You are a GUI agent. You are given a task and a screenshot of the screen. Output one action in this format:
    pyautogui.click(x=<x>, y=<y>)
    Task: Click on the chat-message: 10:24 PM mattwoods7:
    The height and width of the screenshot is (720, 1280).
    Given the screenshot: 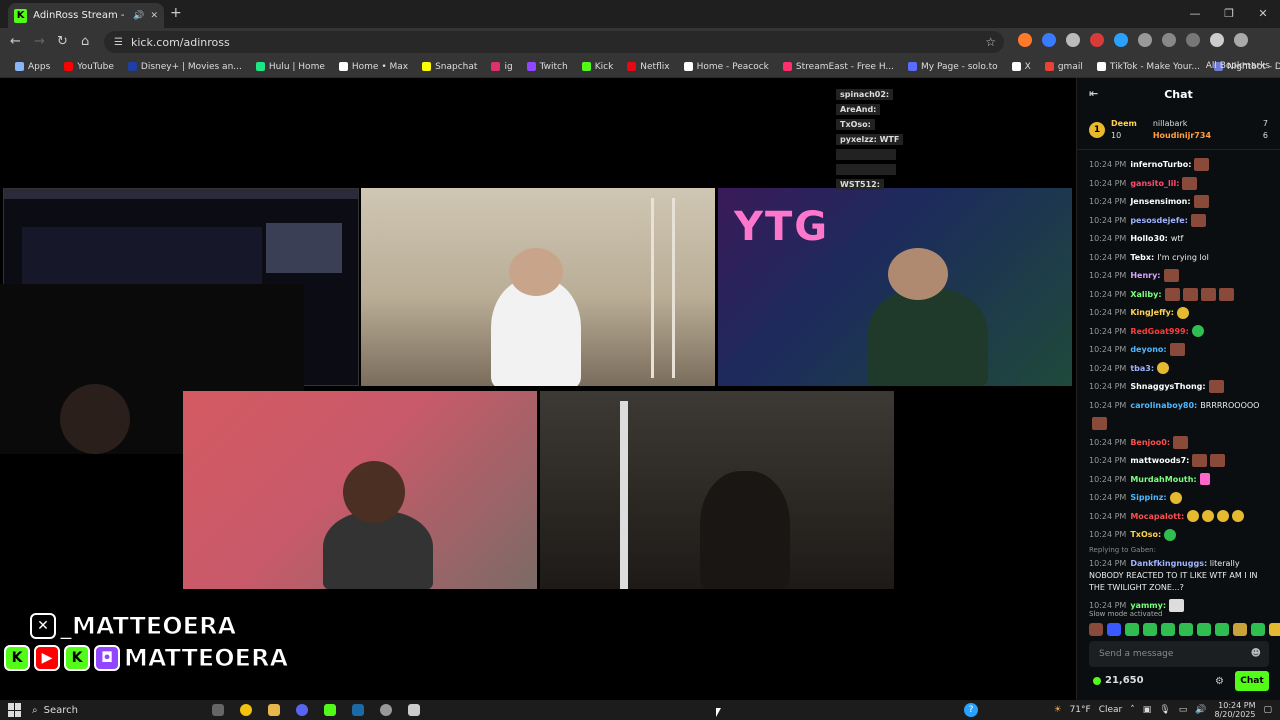 What is the action you would take?
    pyautogui.click(x=1179, y=461)
    